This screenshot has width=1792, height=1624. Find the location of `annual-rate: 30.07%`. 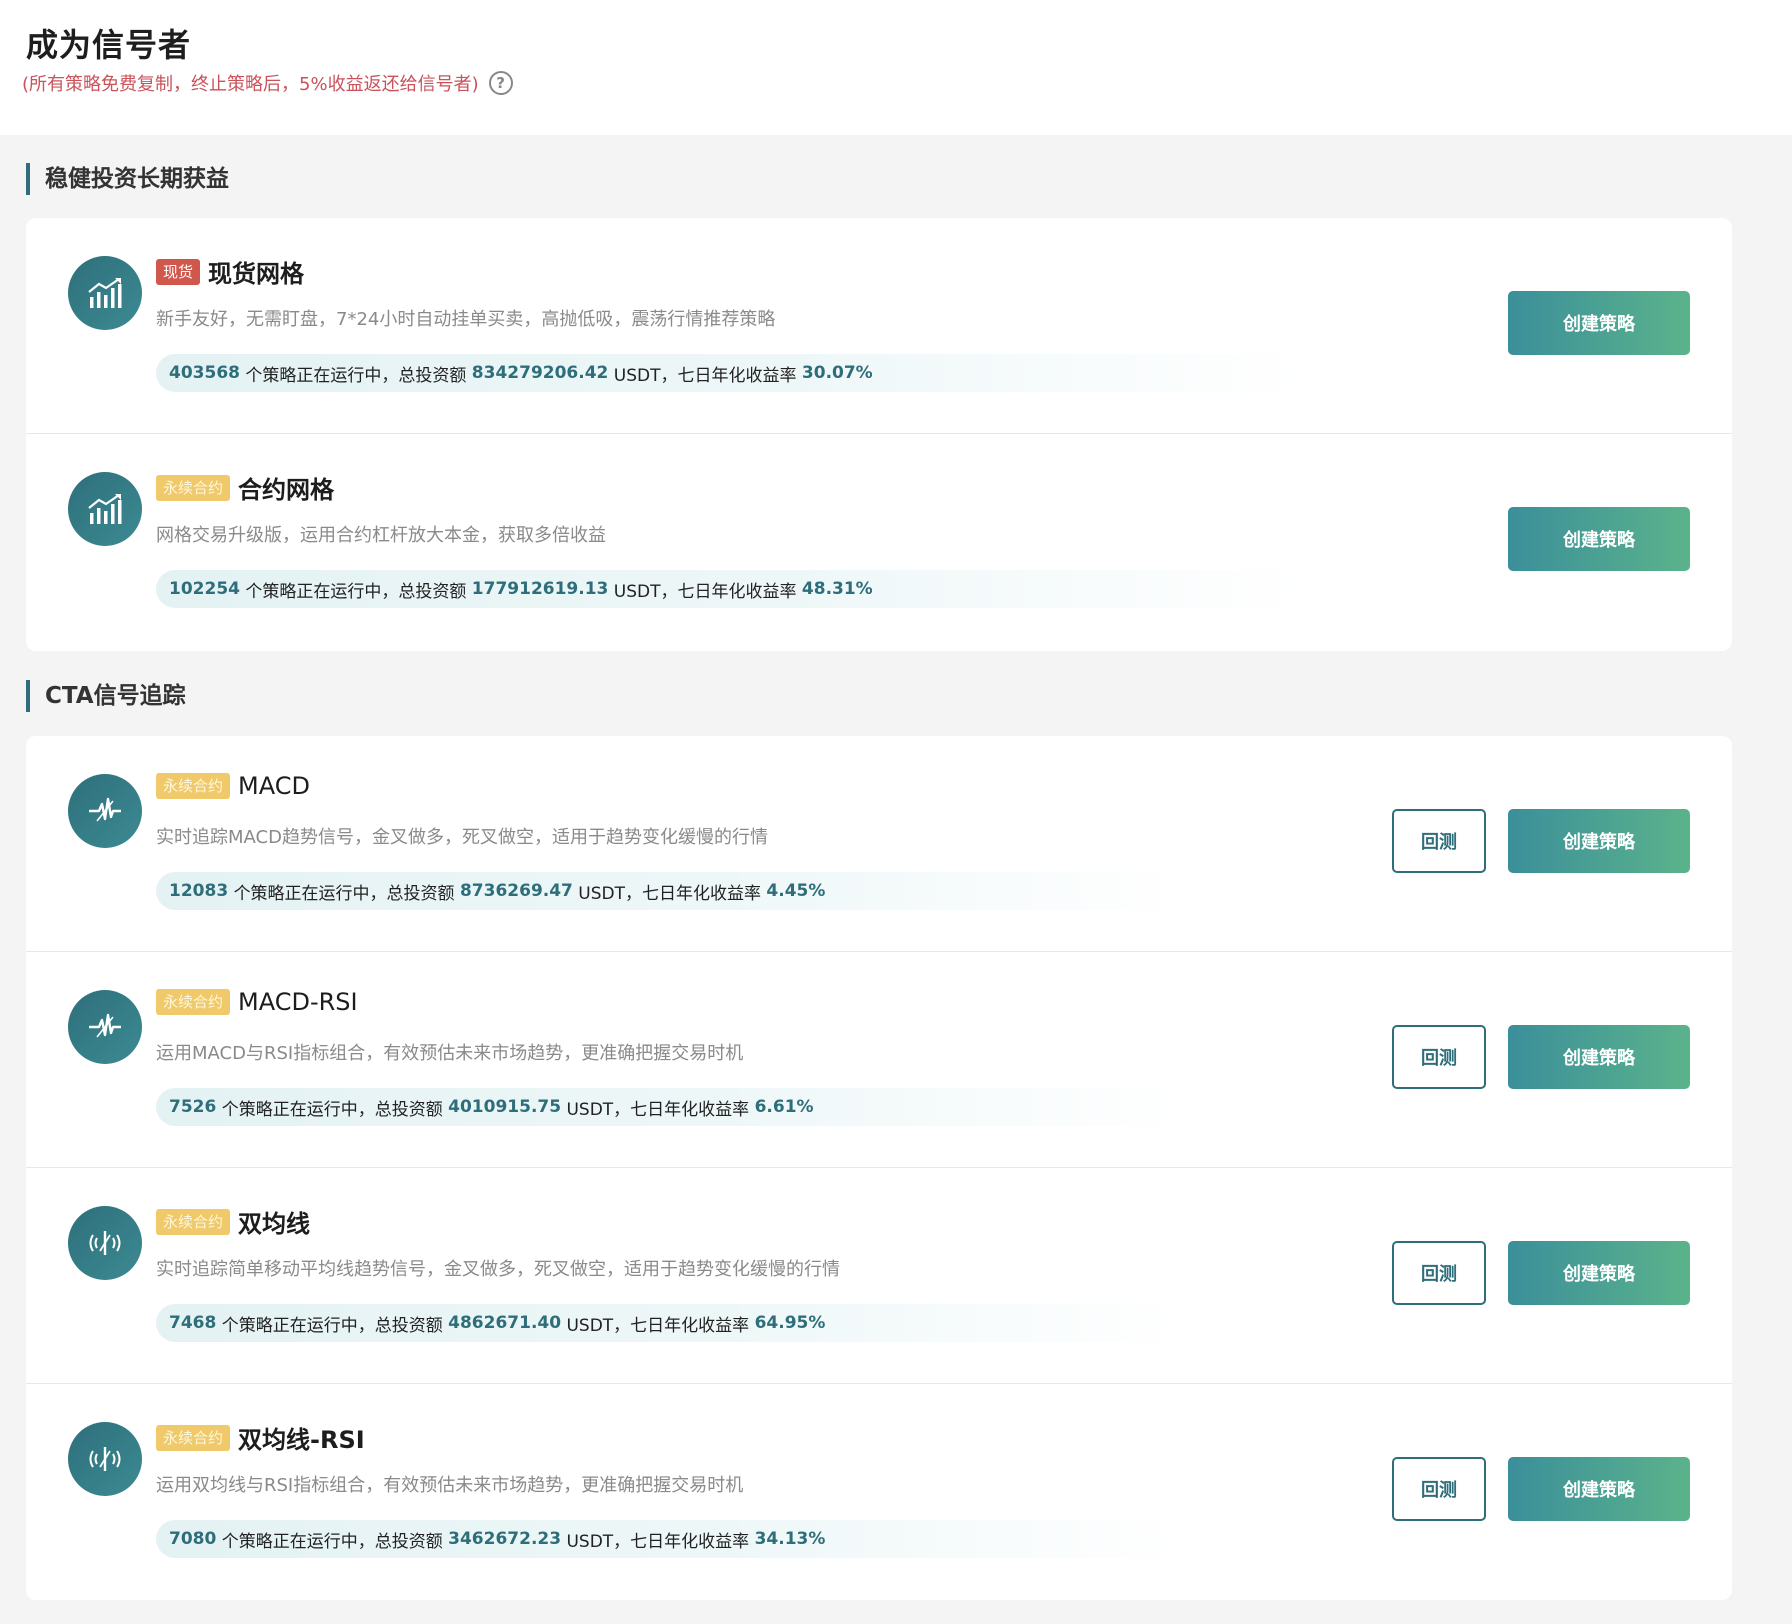

annual-rate: 30.07% is located at coordinates (837, 373).